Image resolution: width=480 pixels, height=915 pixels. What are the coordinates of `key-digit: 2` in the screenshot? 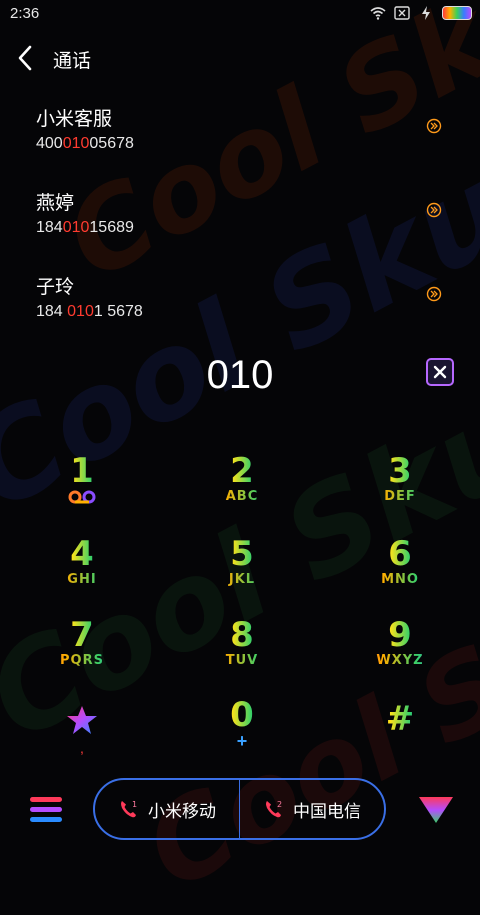 It's located at (242, 471).